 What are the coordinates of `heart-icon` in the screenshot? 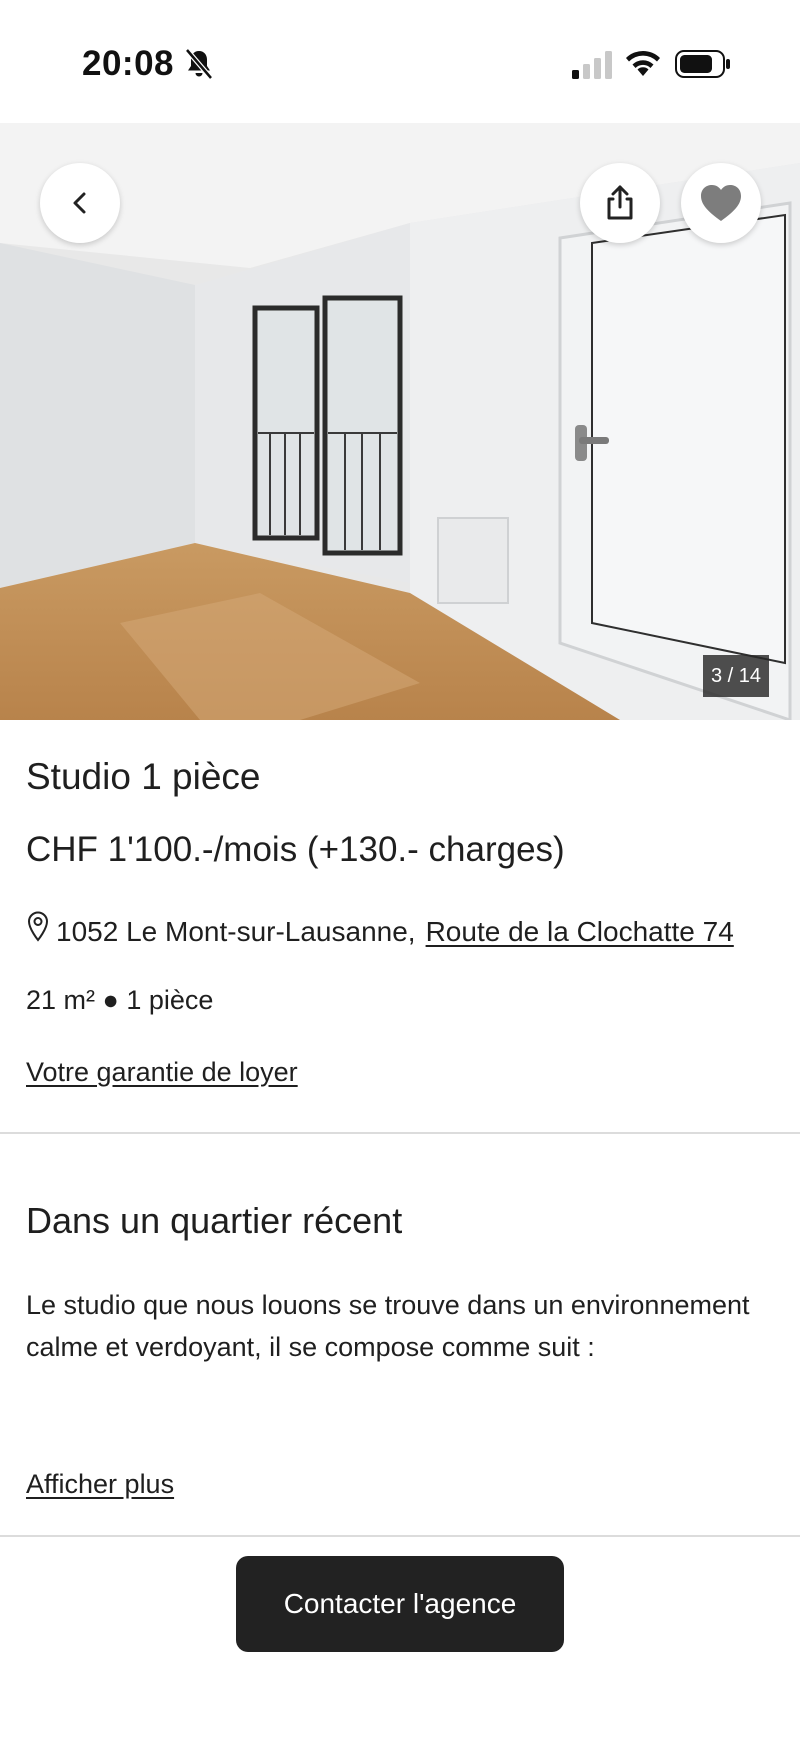 It's located at (721, 203).